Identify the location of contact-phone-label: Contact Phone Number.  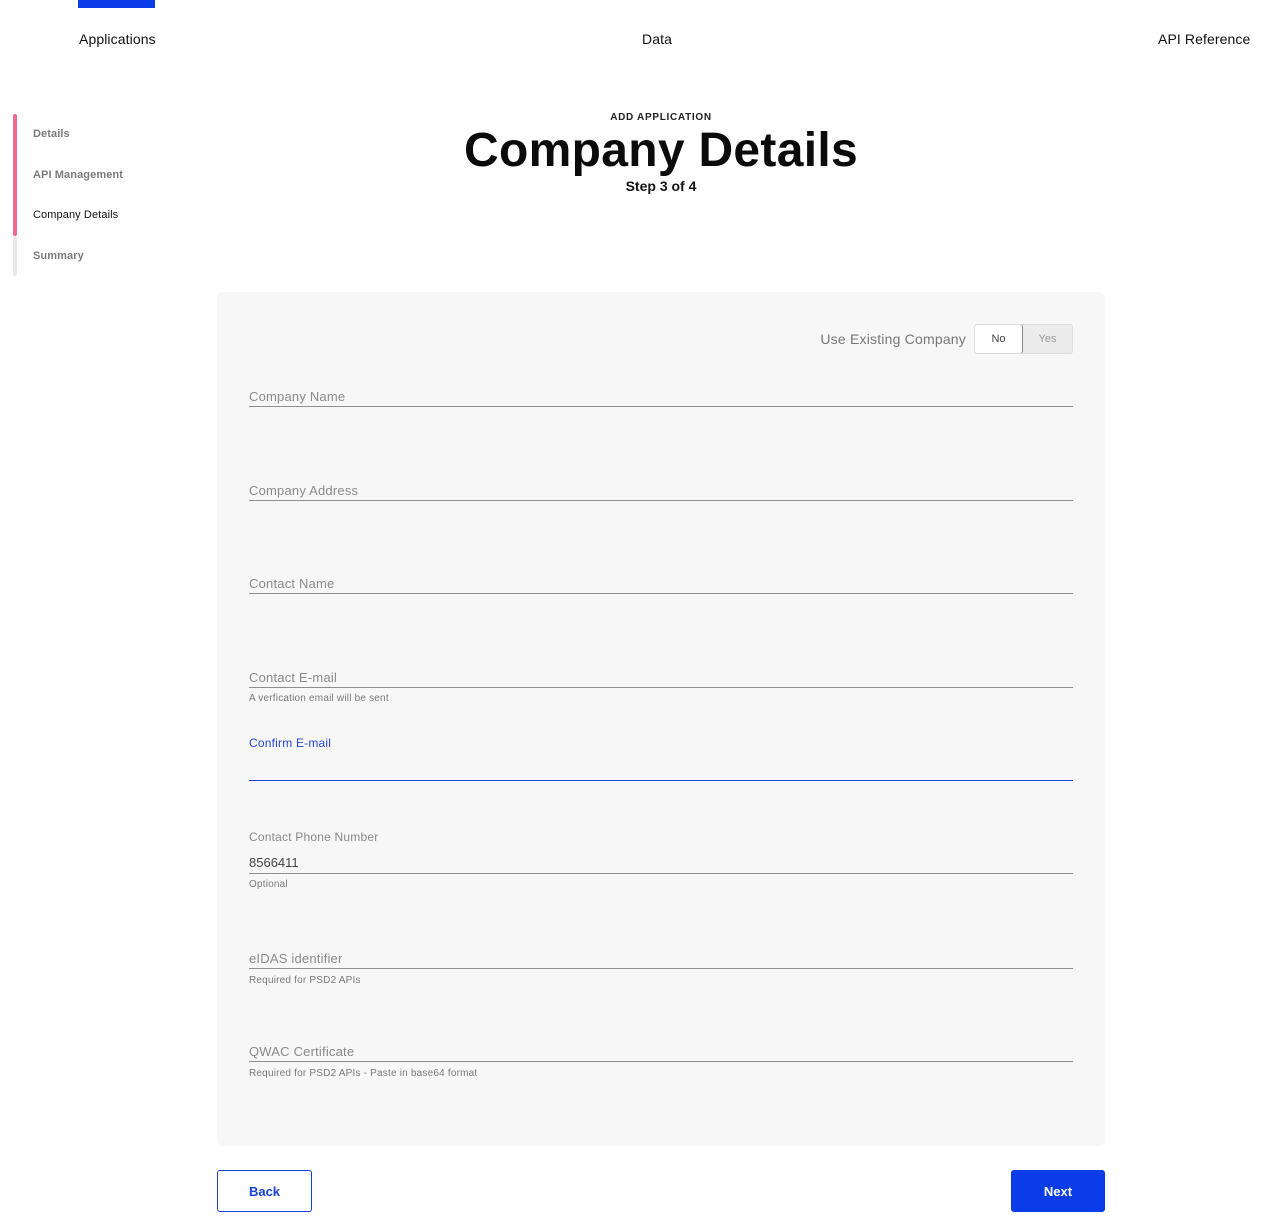
(314, 837).